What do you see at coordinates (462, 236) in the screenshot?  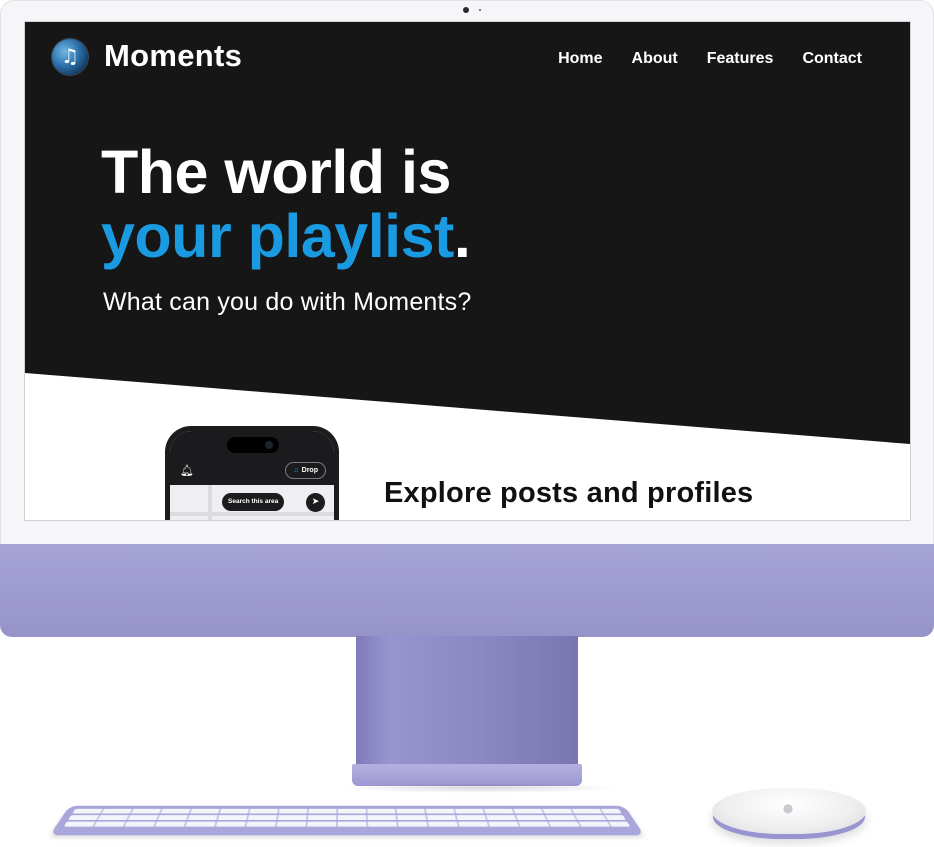 I see `headline-period: .` at bounding box center [462, 236].